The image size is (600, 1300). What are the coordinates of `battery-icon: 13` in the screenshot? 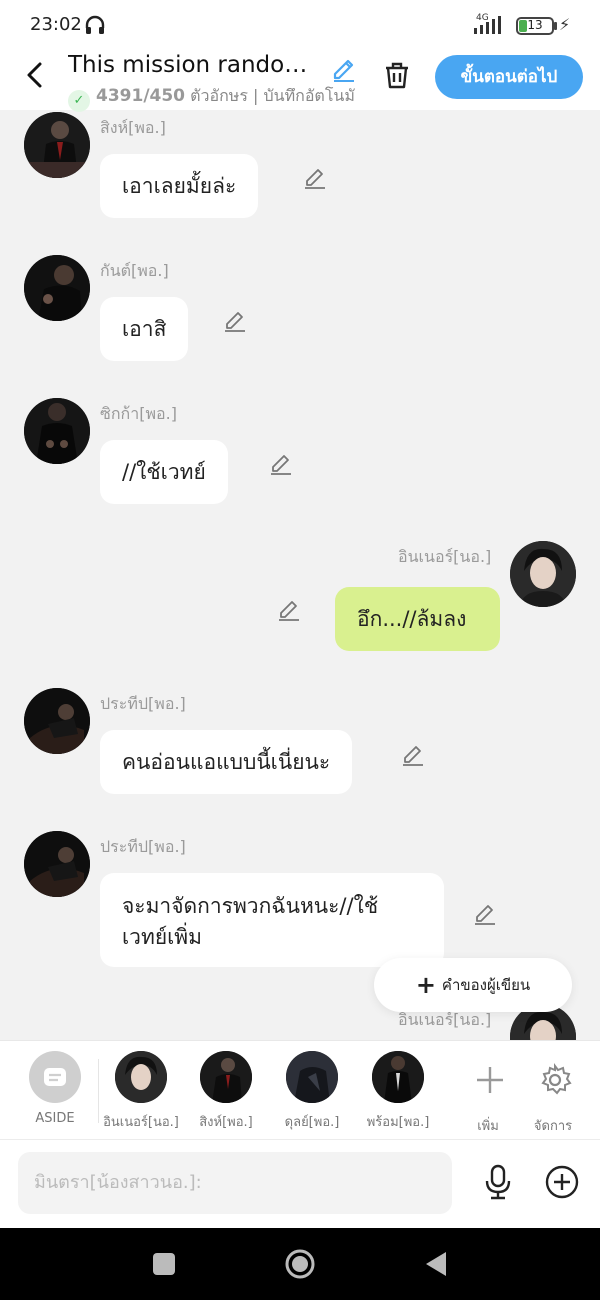 It's located at (535, 26).